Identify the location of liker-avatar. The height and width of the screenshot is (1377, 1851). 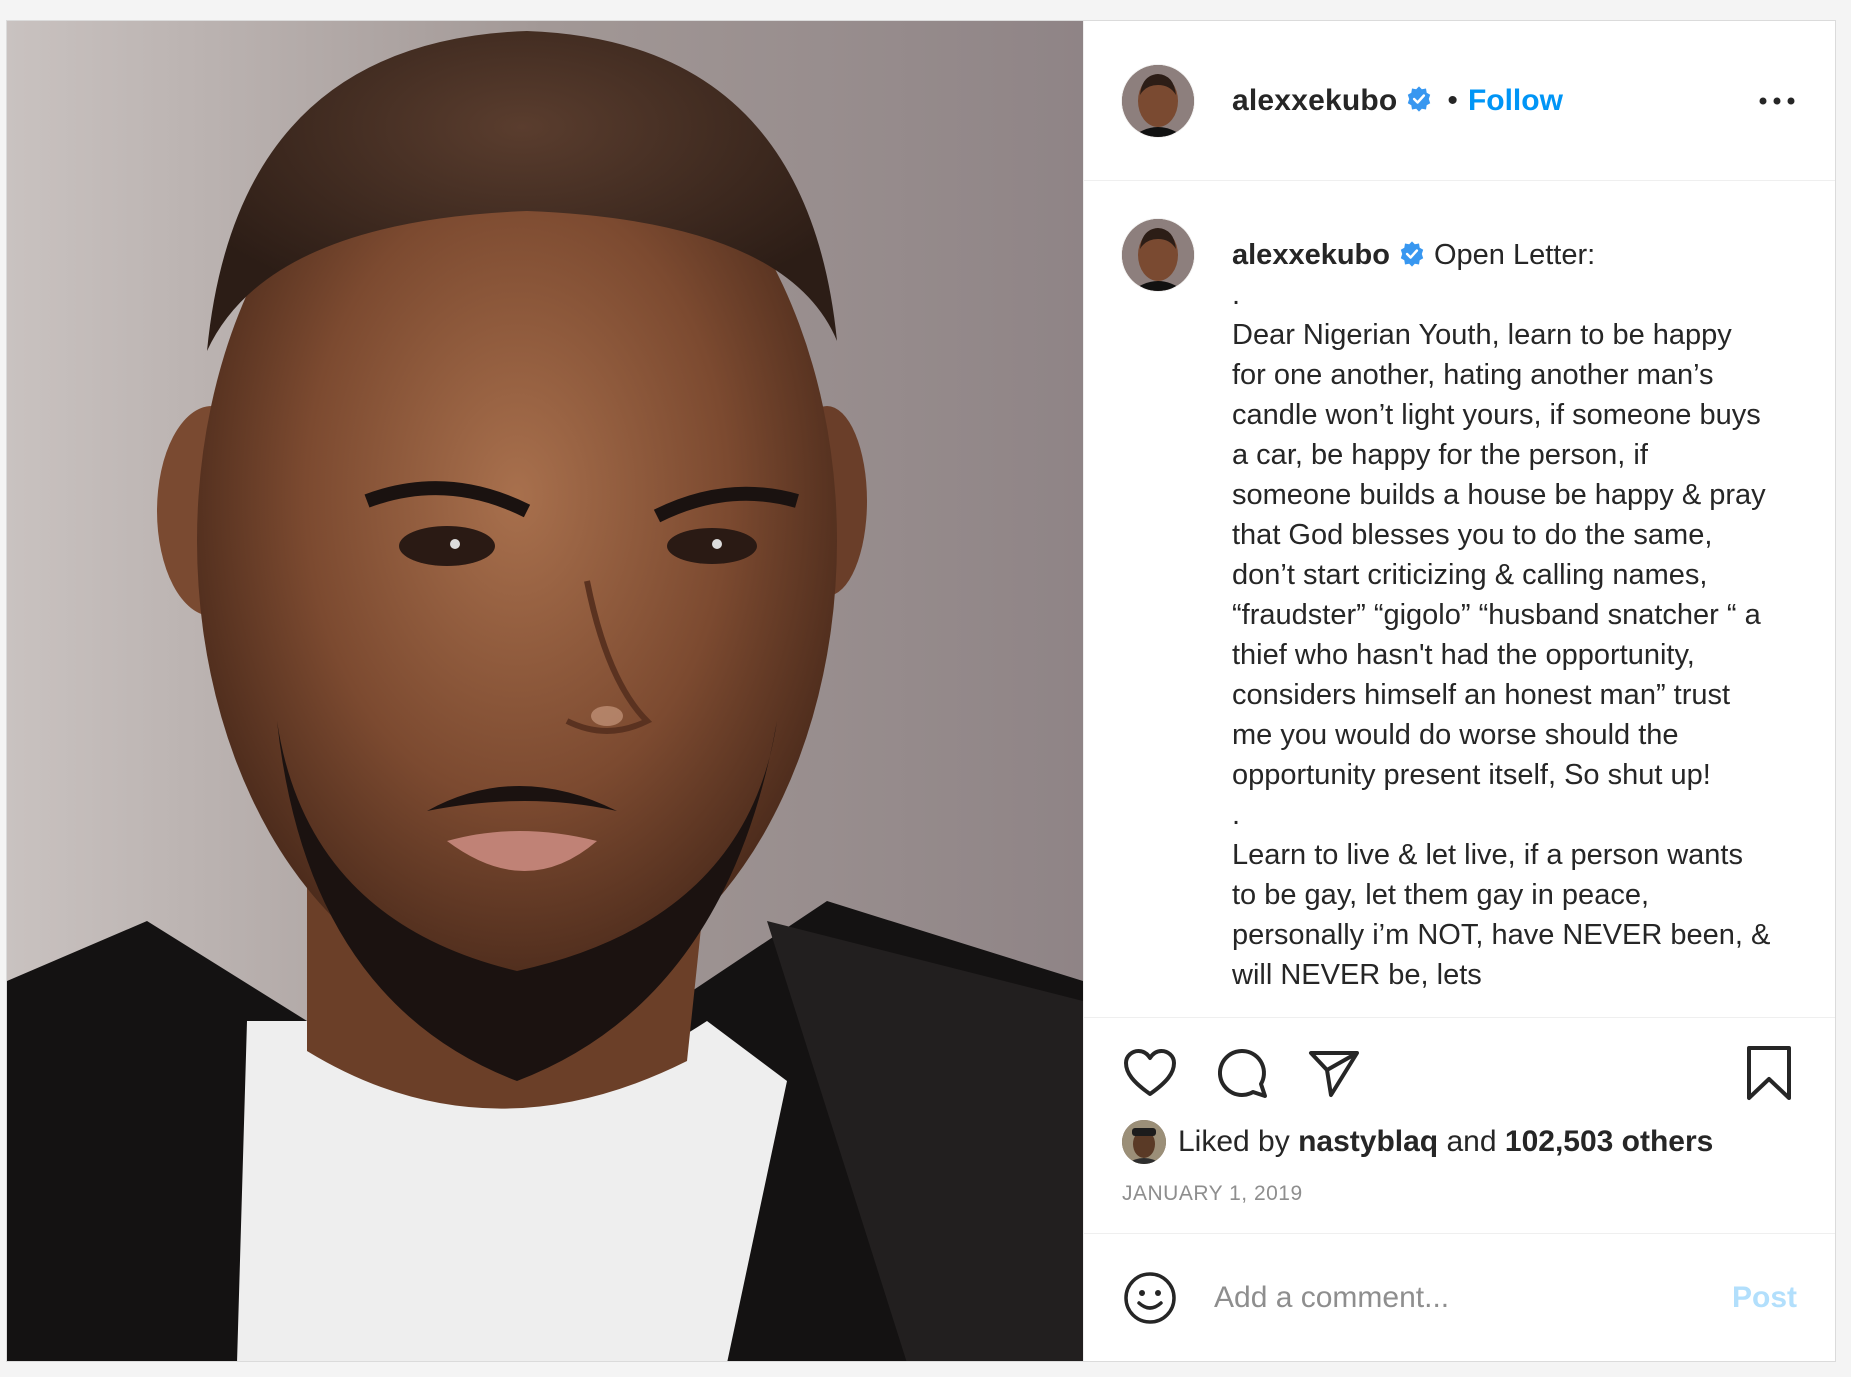
(1144, 1142).